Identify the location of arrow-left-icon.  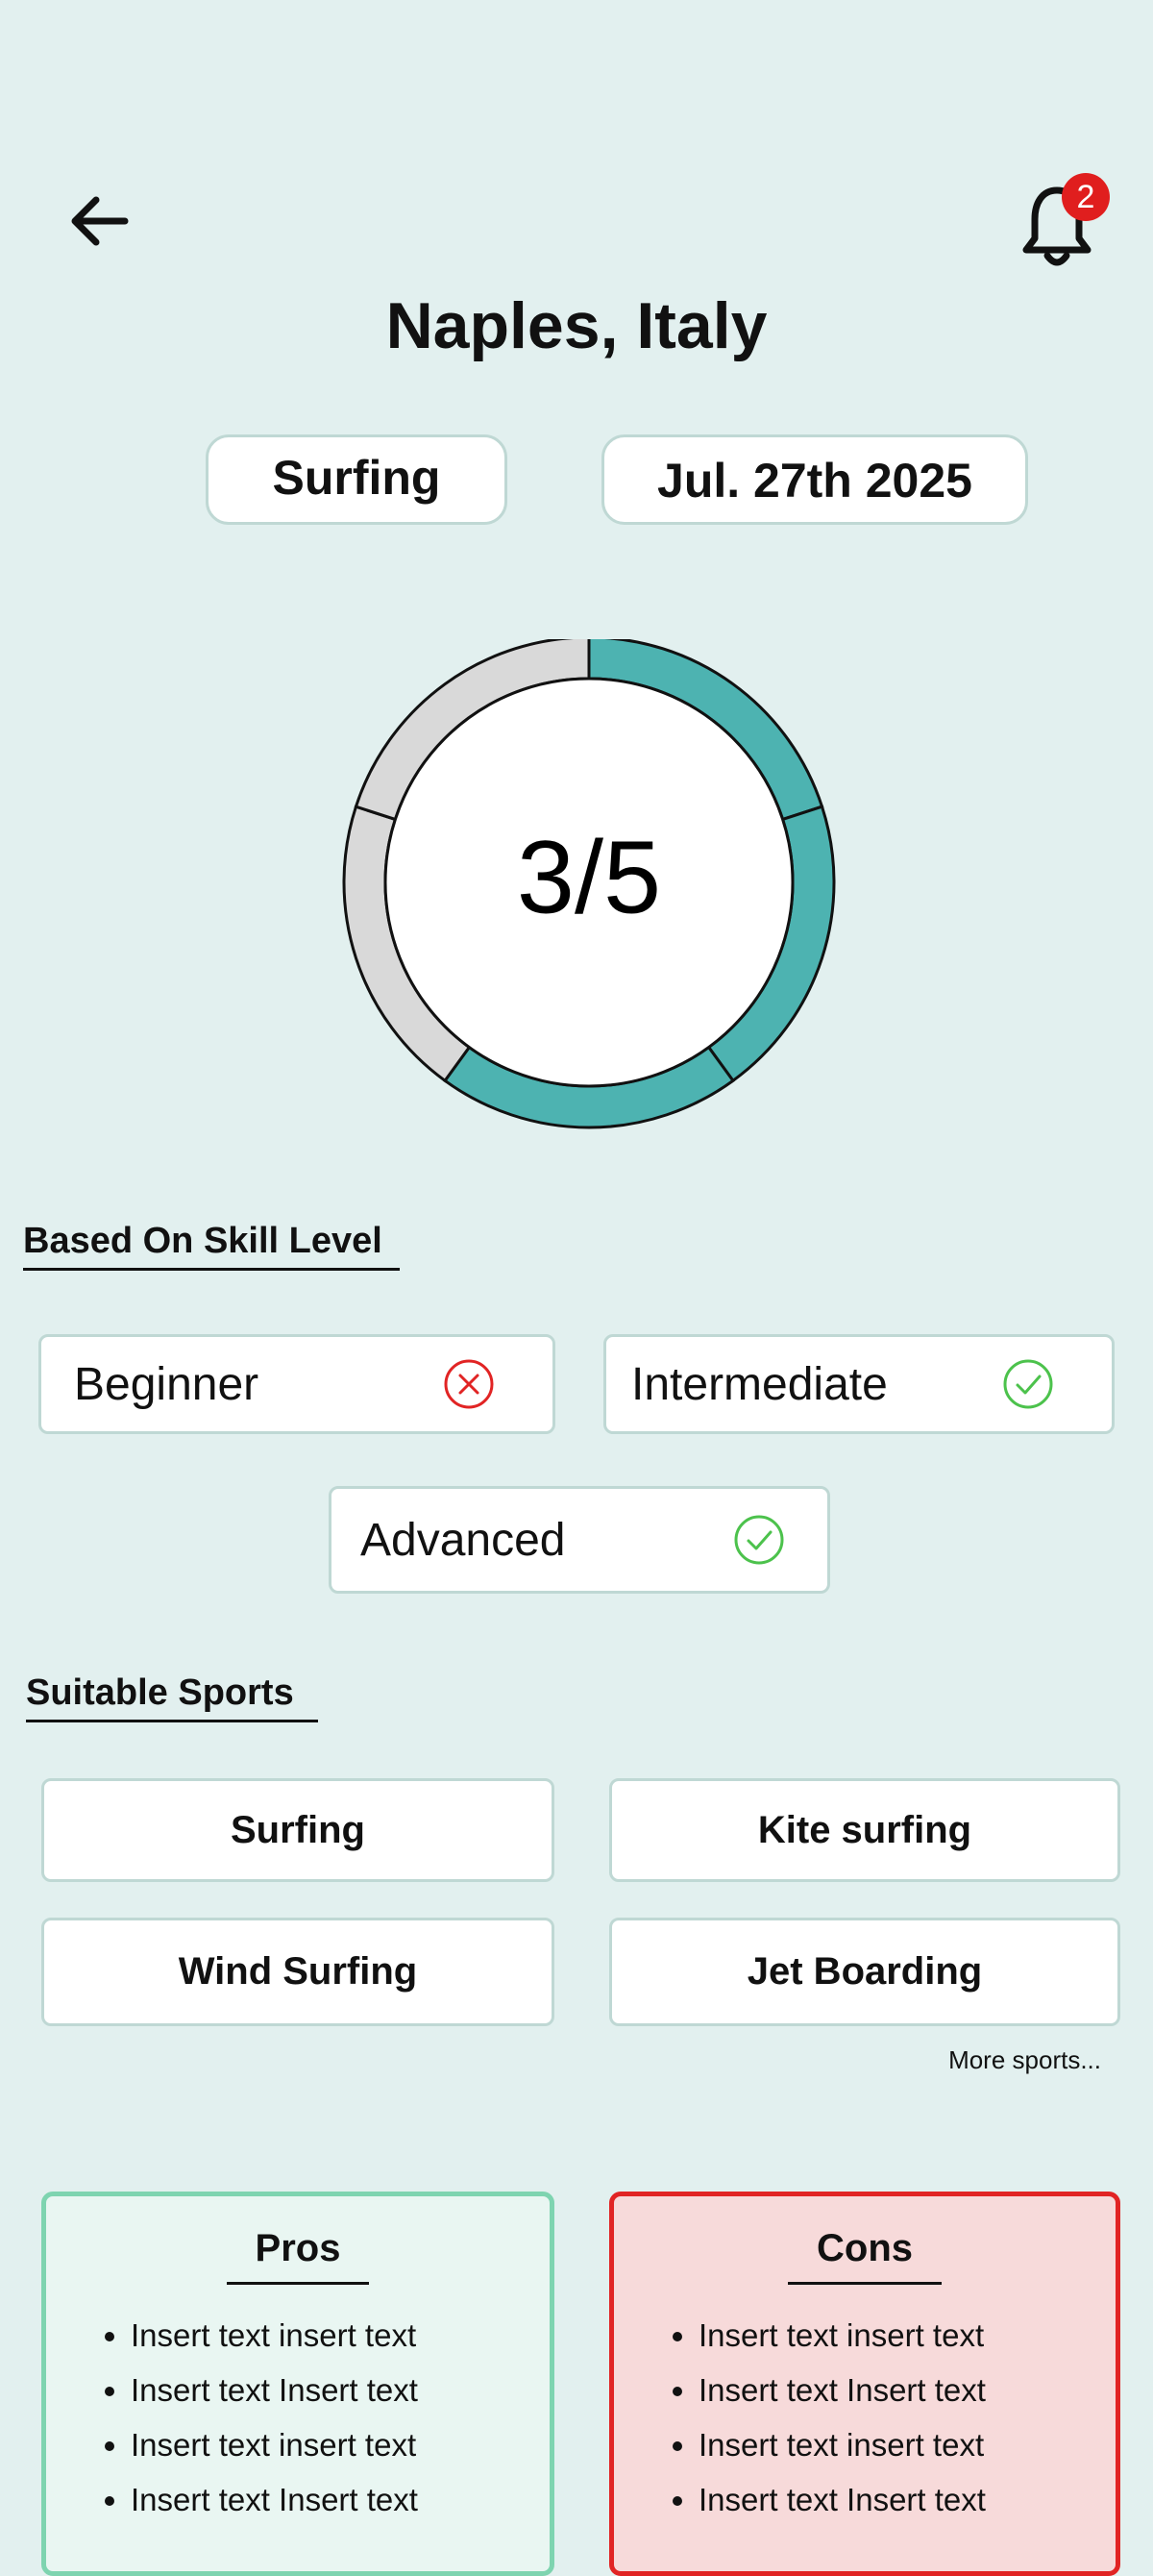
(100, 221).